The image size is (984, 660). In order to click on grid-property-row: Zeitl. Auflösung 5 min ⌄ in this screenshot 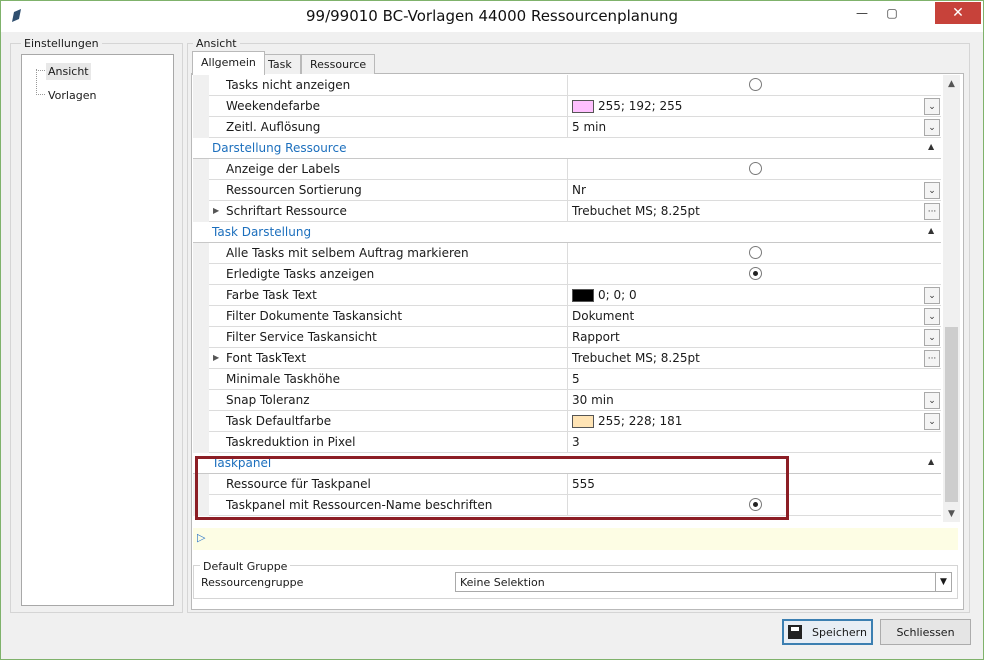, I will do `click(567, 127)`.